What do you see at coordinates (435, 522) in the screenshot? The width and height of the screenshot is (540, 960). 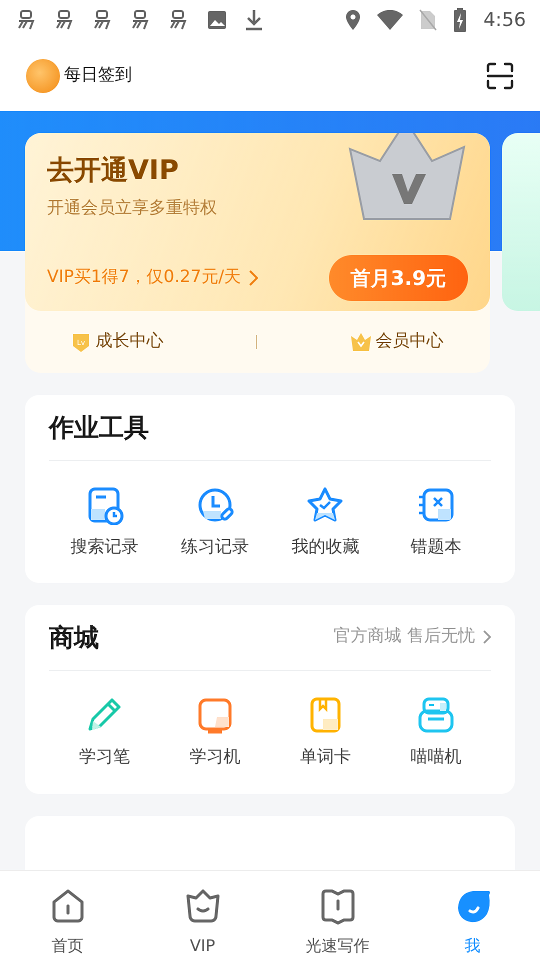 I see `grid-shortcut: 错题本` at bounding box center [435, 522].